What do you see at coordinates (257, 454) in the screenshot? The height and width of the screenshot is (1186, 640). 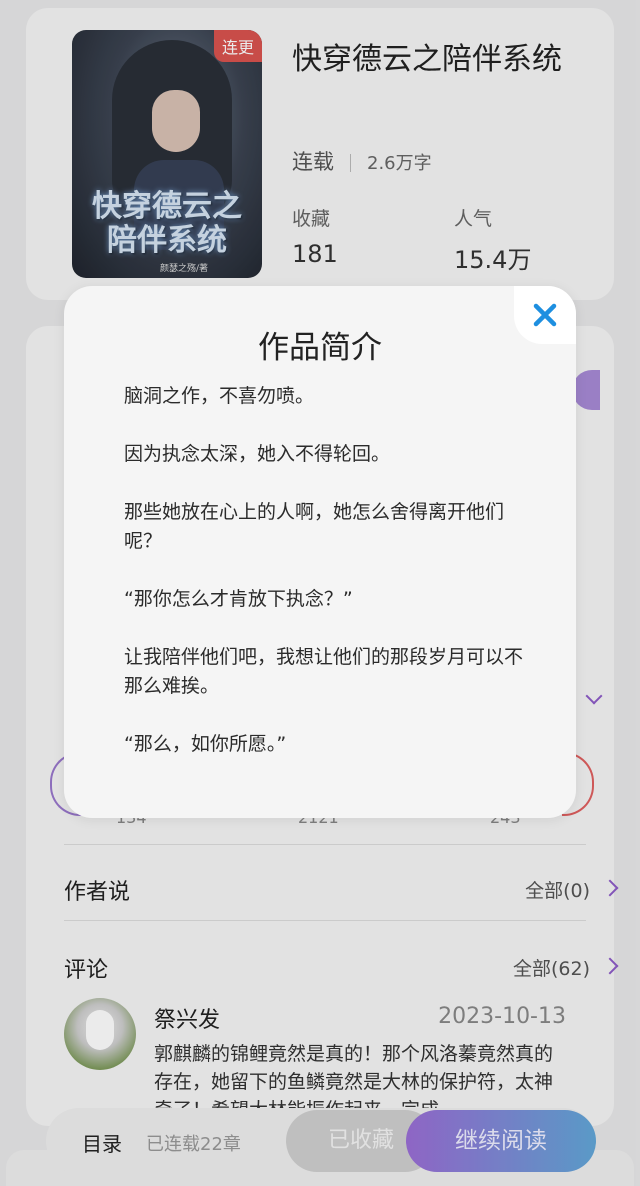 I see `synopsis-paragraph: 因为执念太深，她入不得轮回。` at bounding box center [257, 454].